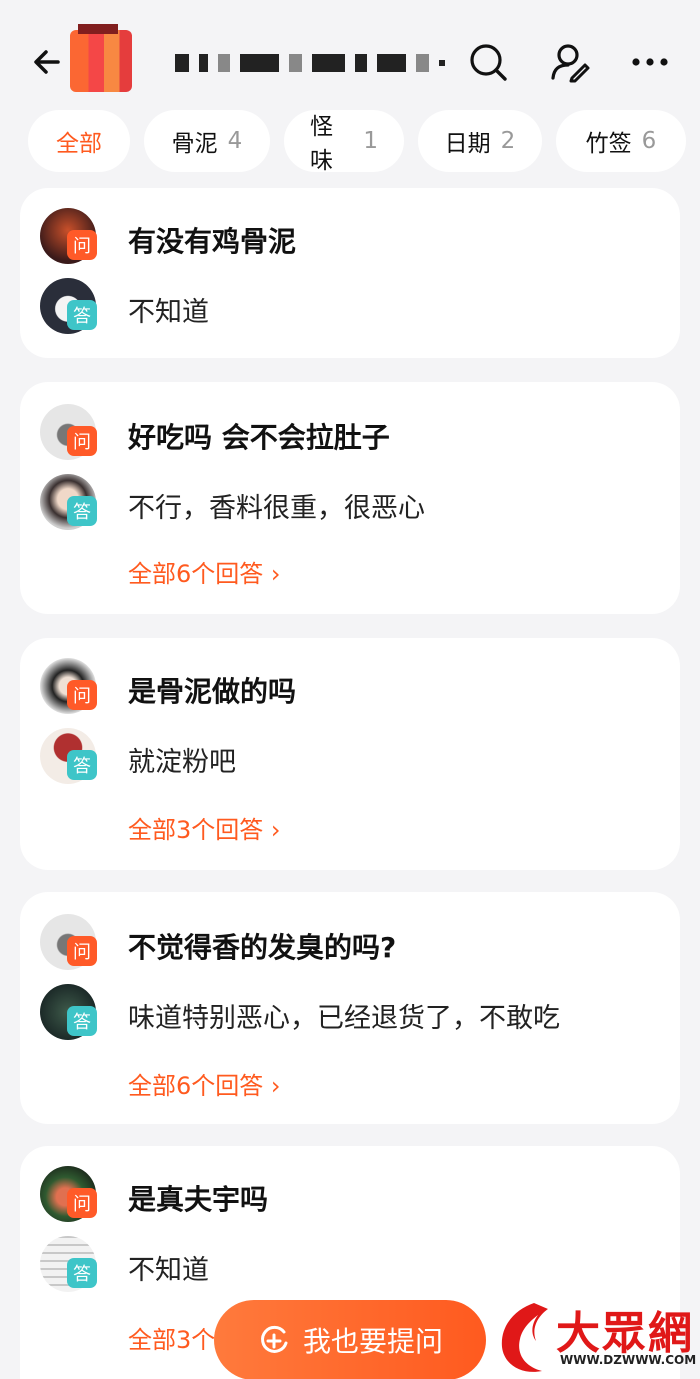  I want to click on question-text: 是真夫宇吗, so click(198, 1199).